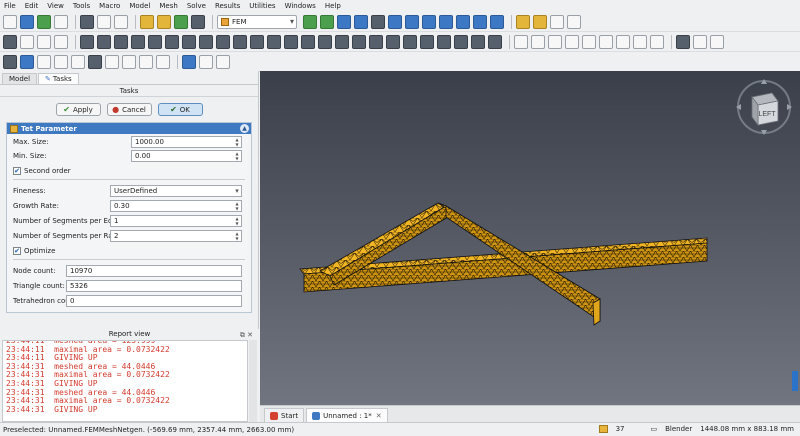 The width and height of the screenshot is (800, 436). I want to click on menu-model: Model, so click(139, 6).